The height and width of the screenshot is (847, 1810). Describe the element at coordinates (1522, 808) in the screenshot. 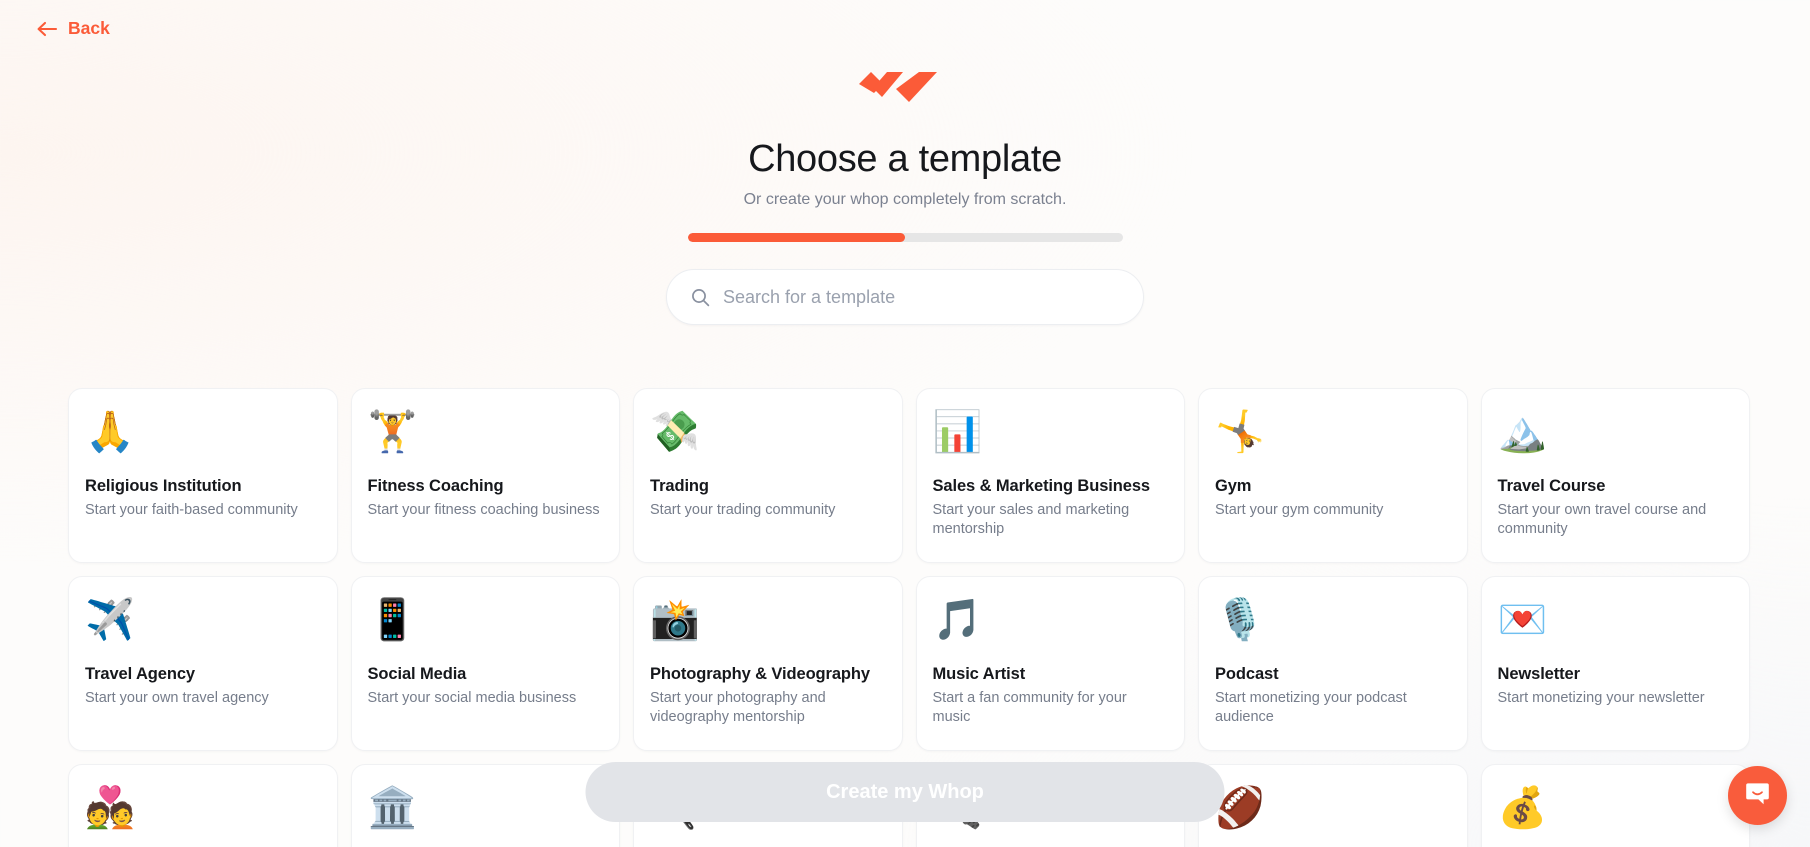

I see `money-bag-emoji: 💰` at that location.